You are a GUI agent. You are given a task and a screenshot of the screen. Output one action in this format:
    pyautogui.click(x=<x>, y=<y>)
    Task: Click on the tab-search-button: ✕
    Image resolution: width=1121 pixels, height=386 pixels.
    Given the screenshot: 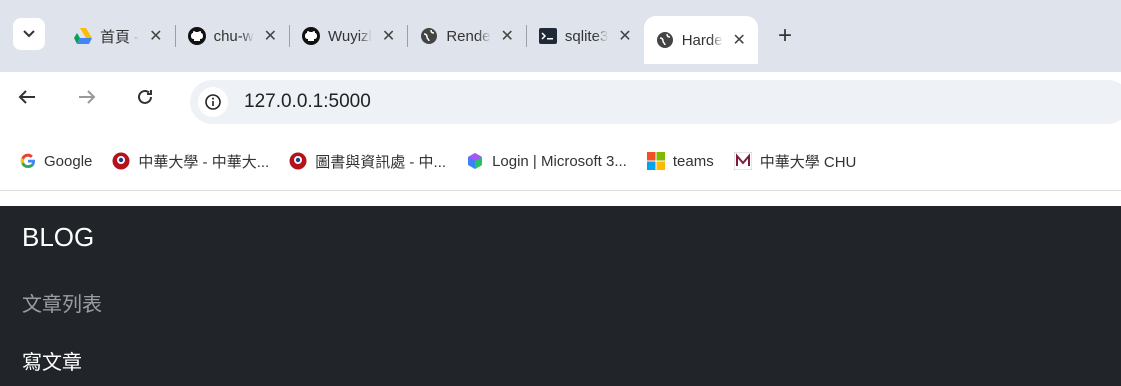 What is the action you would take?
    pyautogui.click(x=29, y=34)
    